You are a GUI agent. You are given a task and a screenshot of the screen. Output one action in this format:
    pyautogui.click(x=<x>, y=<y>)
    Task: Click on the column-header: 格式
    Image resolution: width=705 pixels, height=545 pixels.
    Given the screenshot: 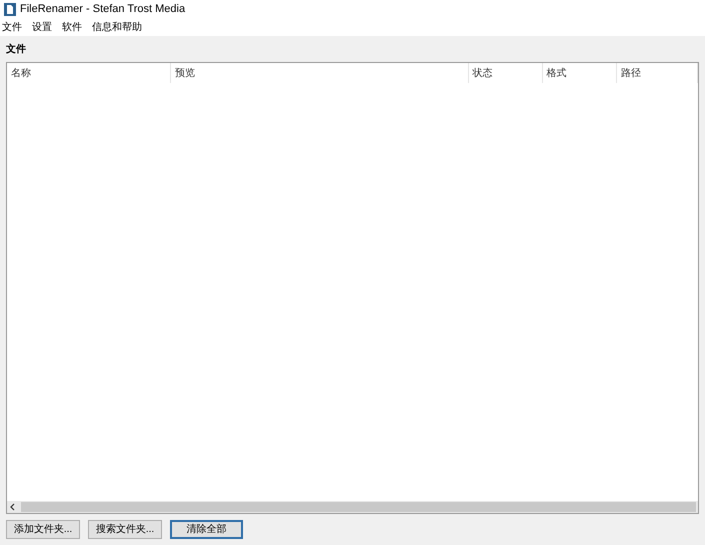 What is the action you would take?
    pyautogui.click(x=556, y=73)
    